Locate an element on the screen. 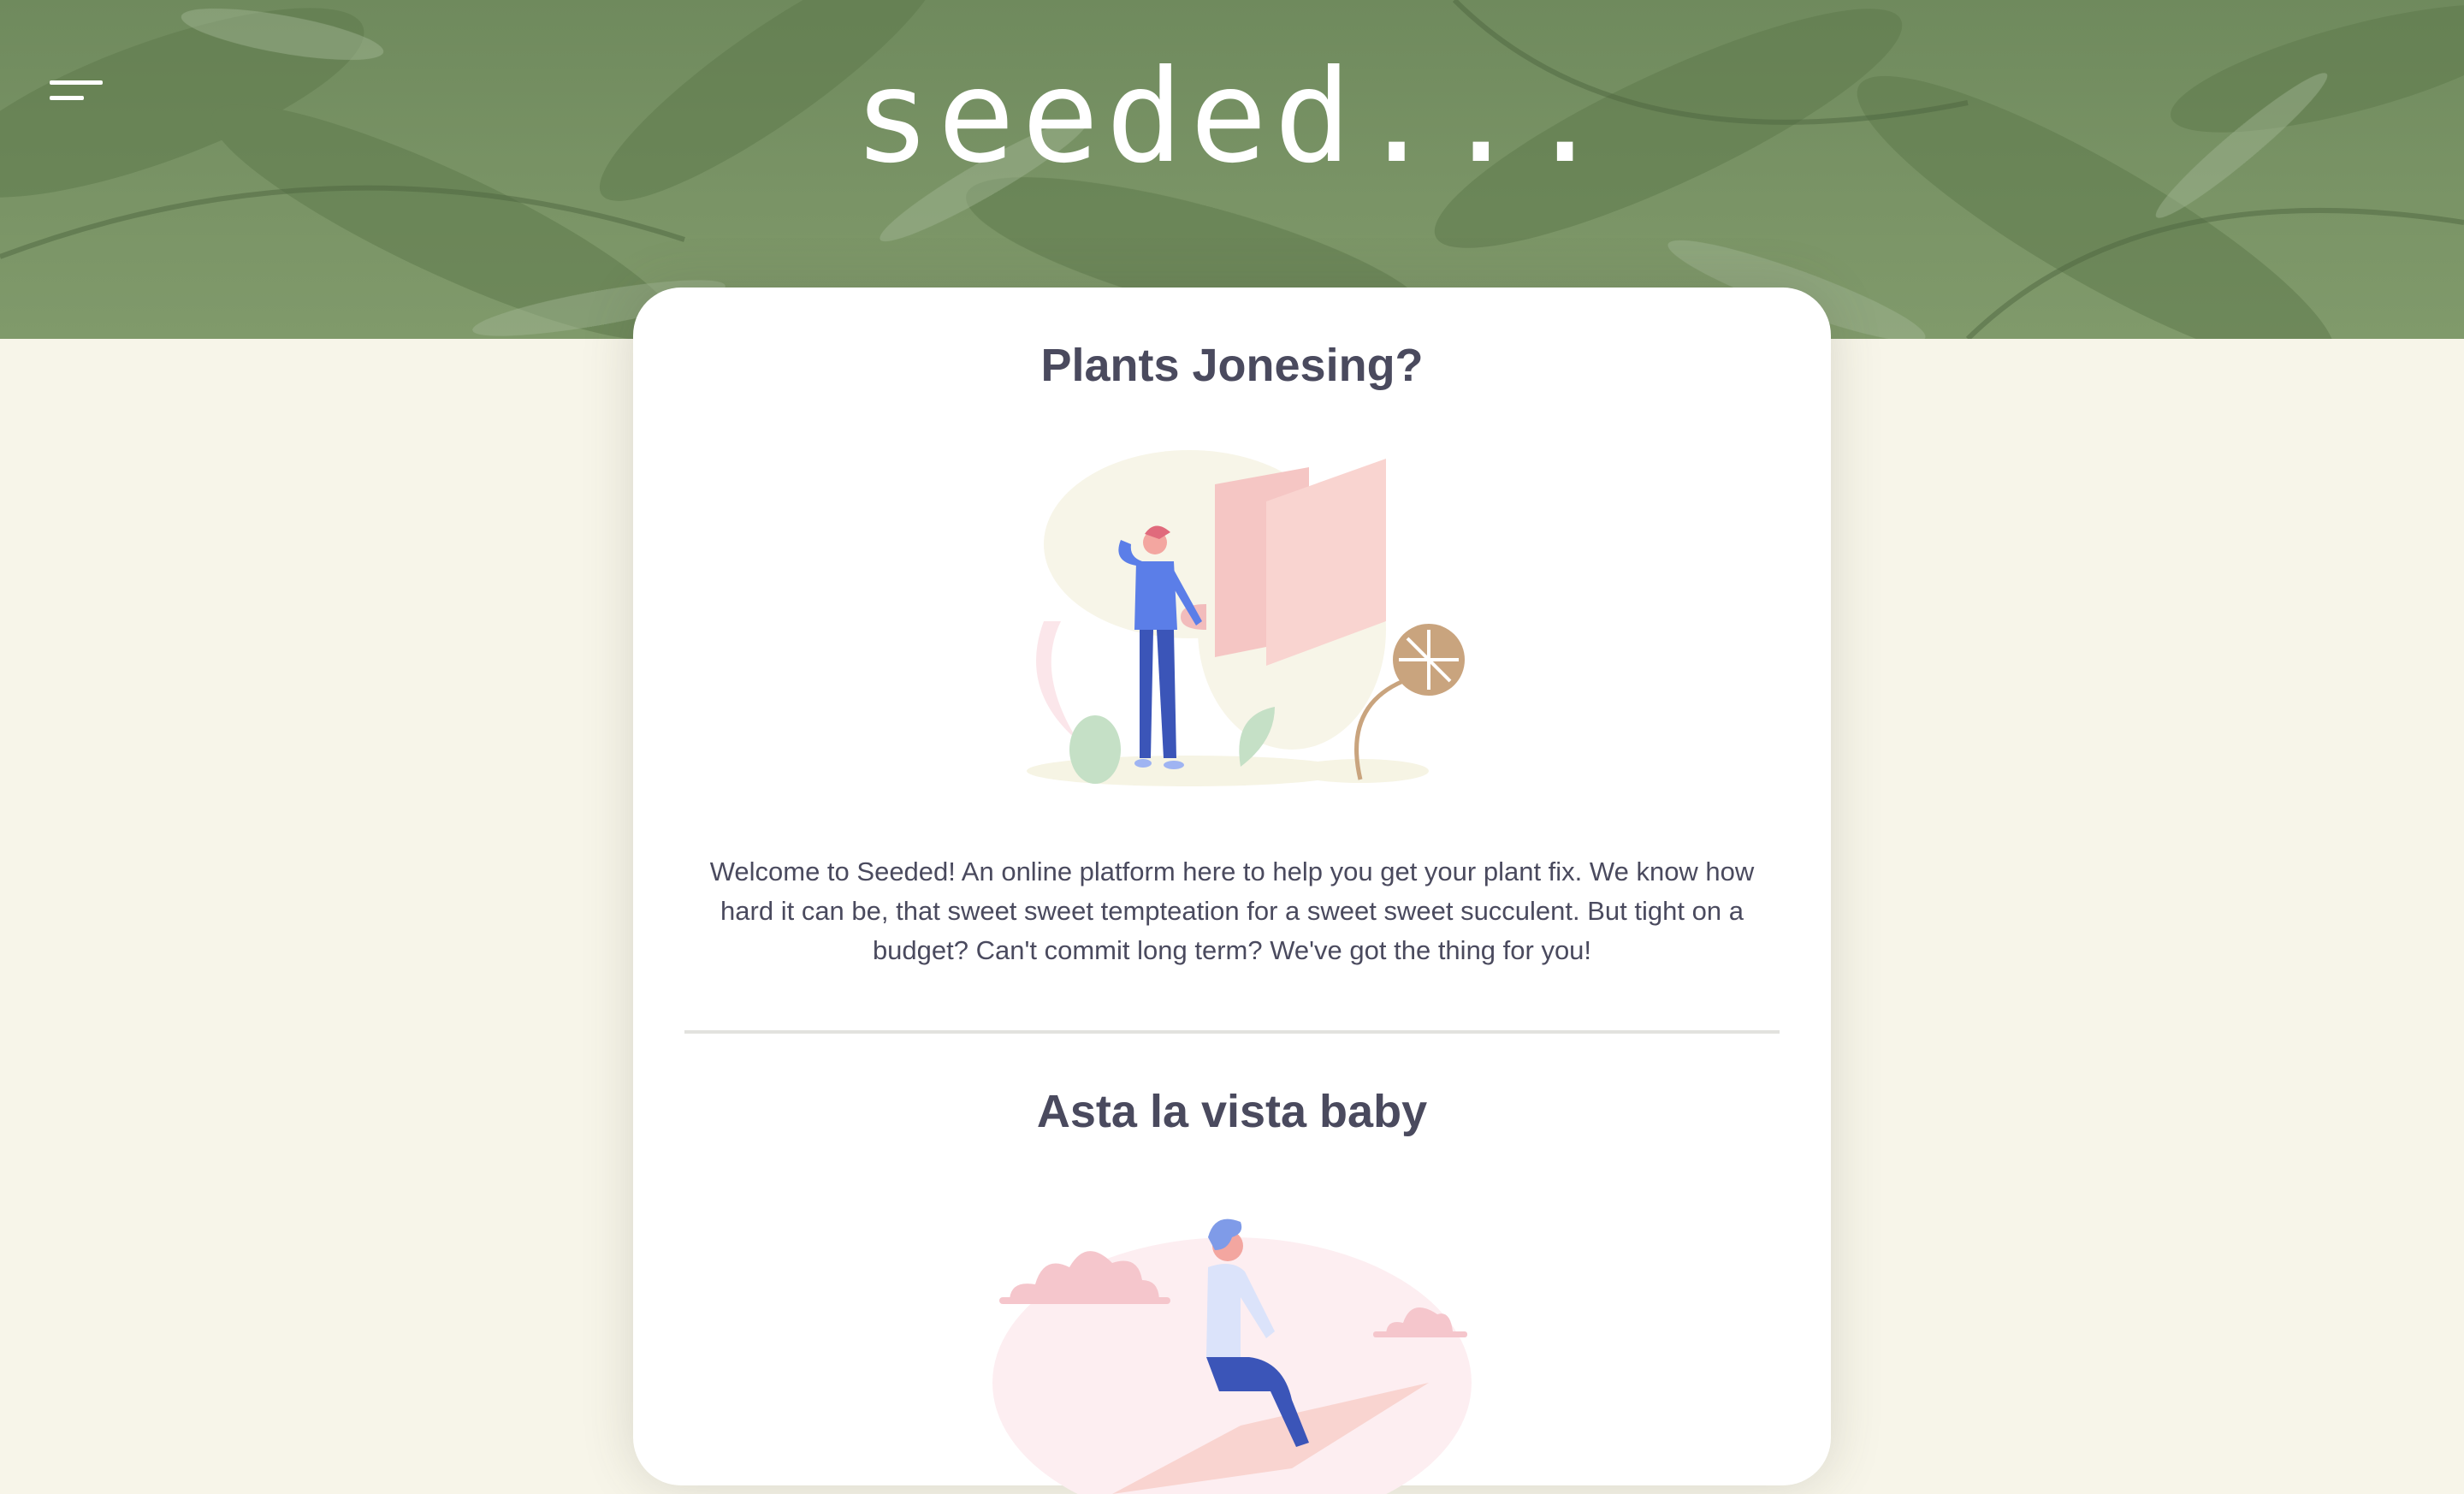 This screenshot has height=1494, width=2464. section-divider is located at coordinates (1232, 1032).